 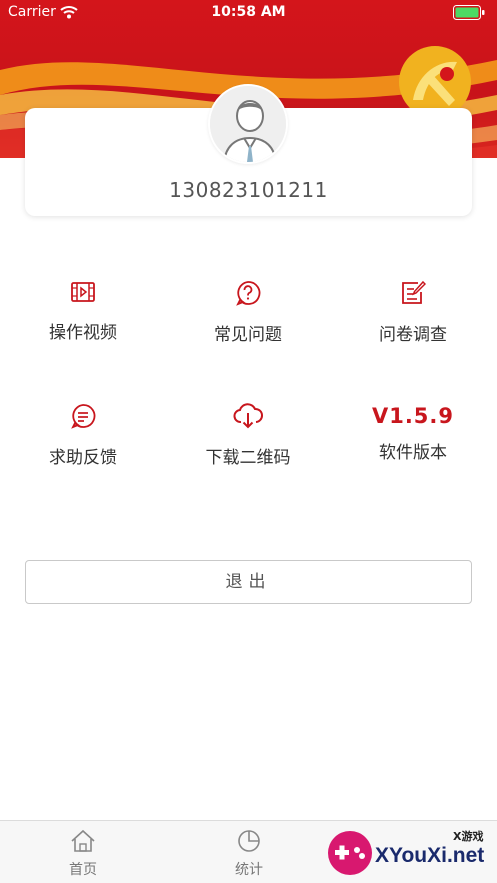 I want to click on video-icon, so click(x=83, y=292).